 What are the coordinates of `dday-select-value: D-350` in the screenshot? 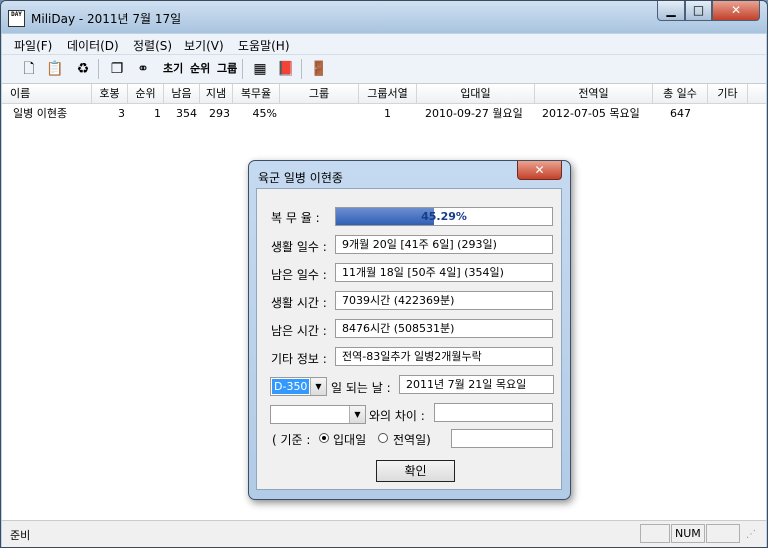 It's located at (291, 386).